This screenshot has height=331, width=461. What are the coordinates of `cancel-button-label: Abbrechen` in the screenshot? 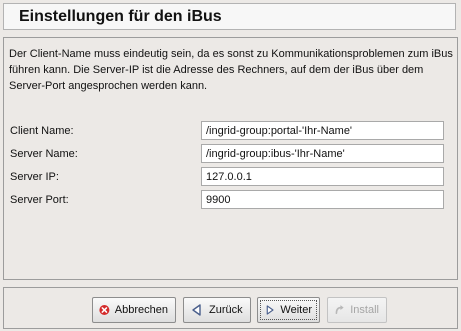 It's located at (141, 310).